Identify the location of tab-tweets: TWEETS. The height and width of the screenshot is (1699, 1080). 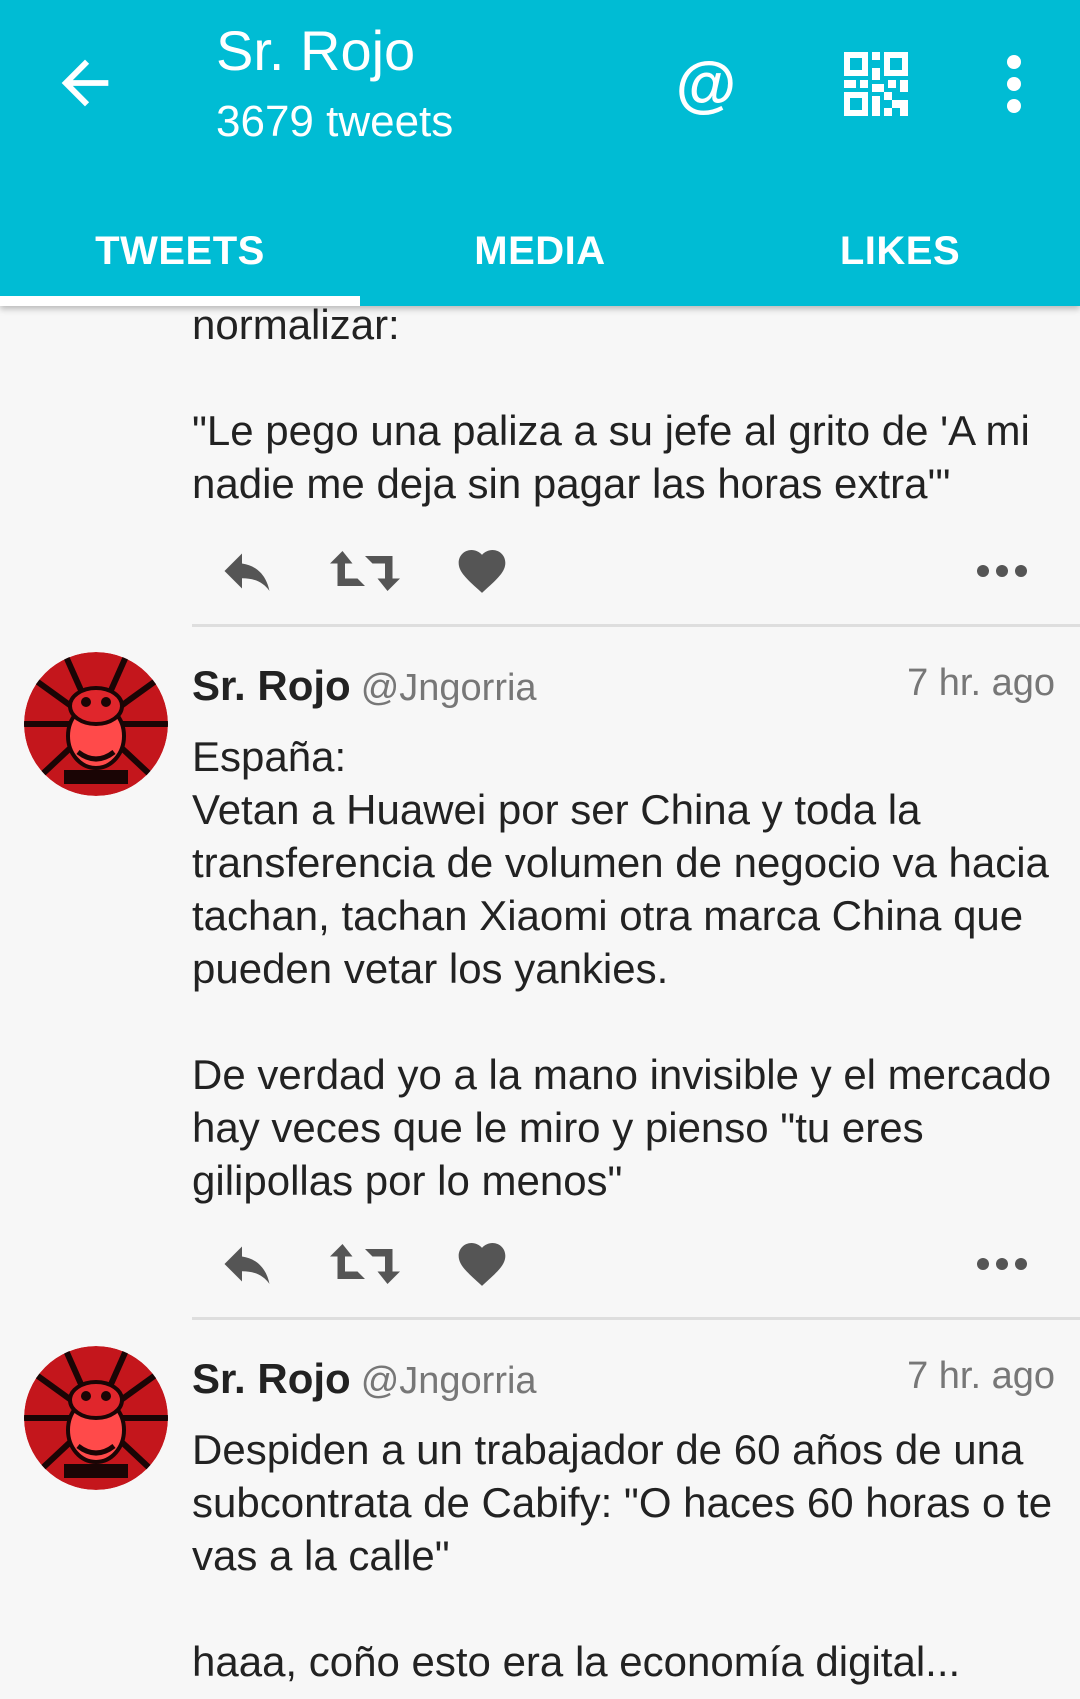
(180, 251).